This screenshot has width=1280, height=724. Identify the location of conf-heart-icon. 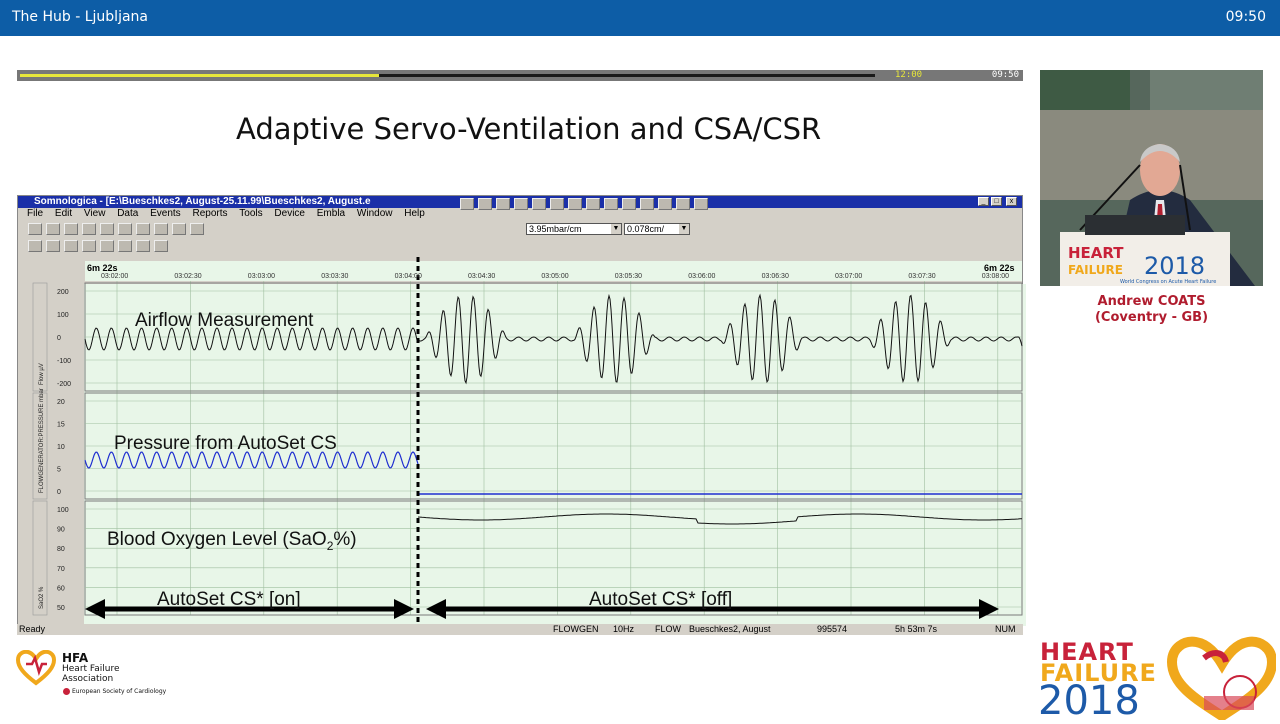
(1221, 678).